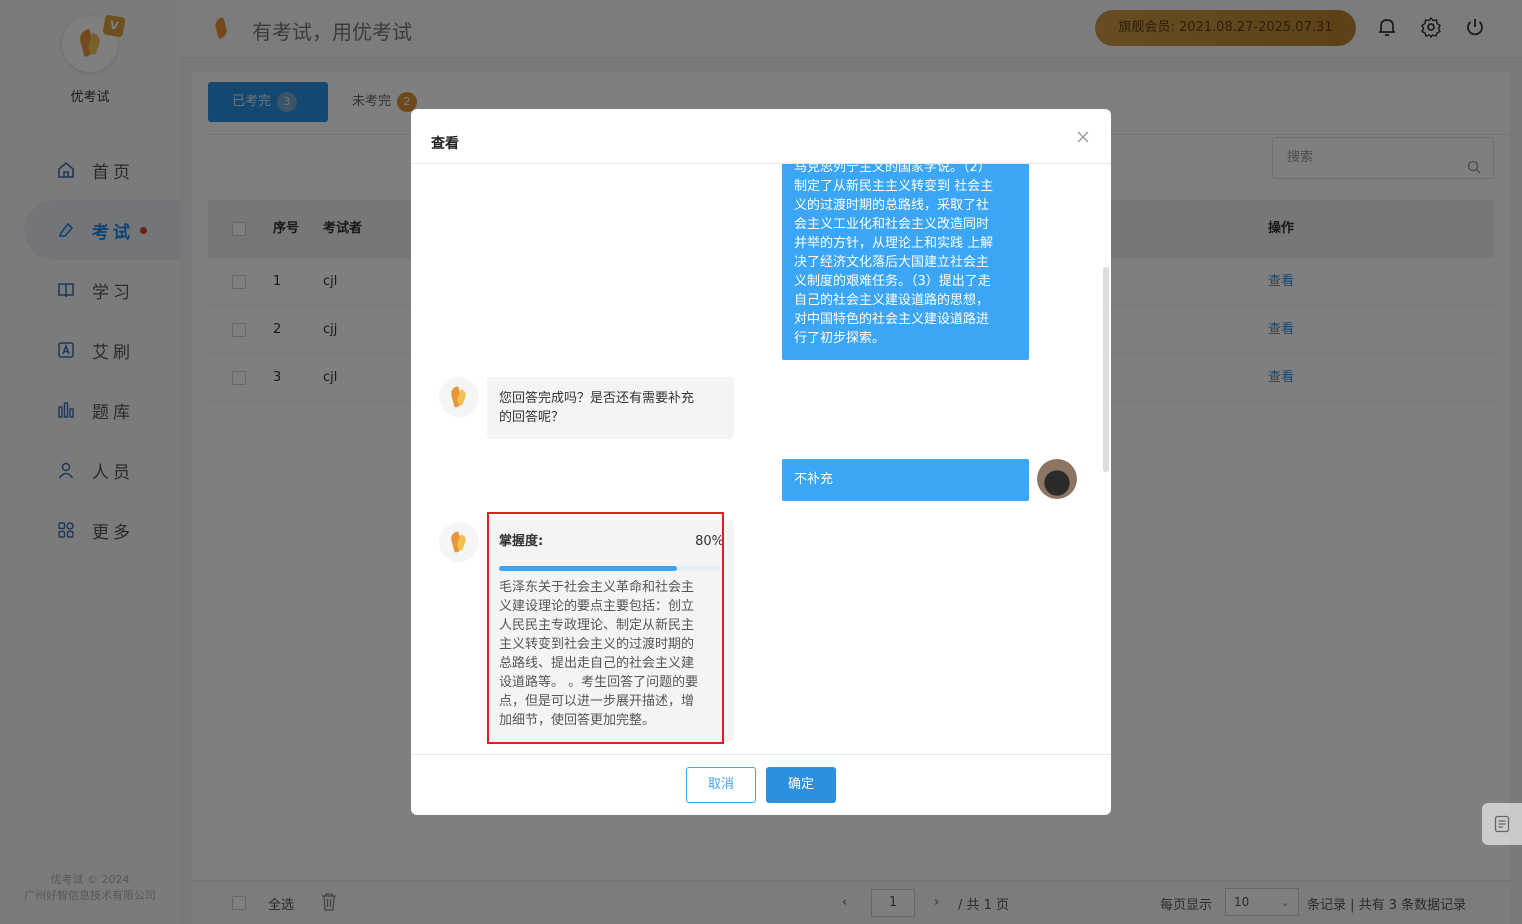 The width and height of the screenshot is (1522, 924). I want to click on answer-line: 自己的社会主义建设道路的思想，, so click(892, 300).